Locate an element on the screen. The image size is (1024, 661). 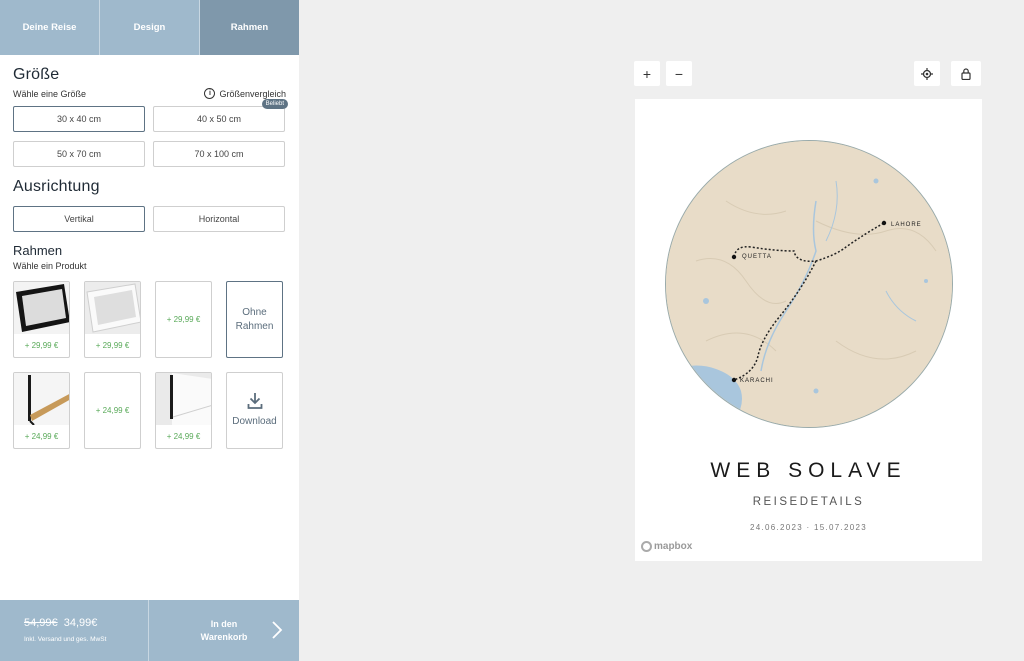
size-option-40x50: 40 x 50 cm Beliebt is located at coordinates (220, 115).